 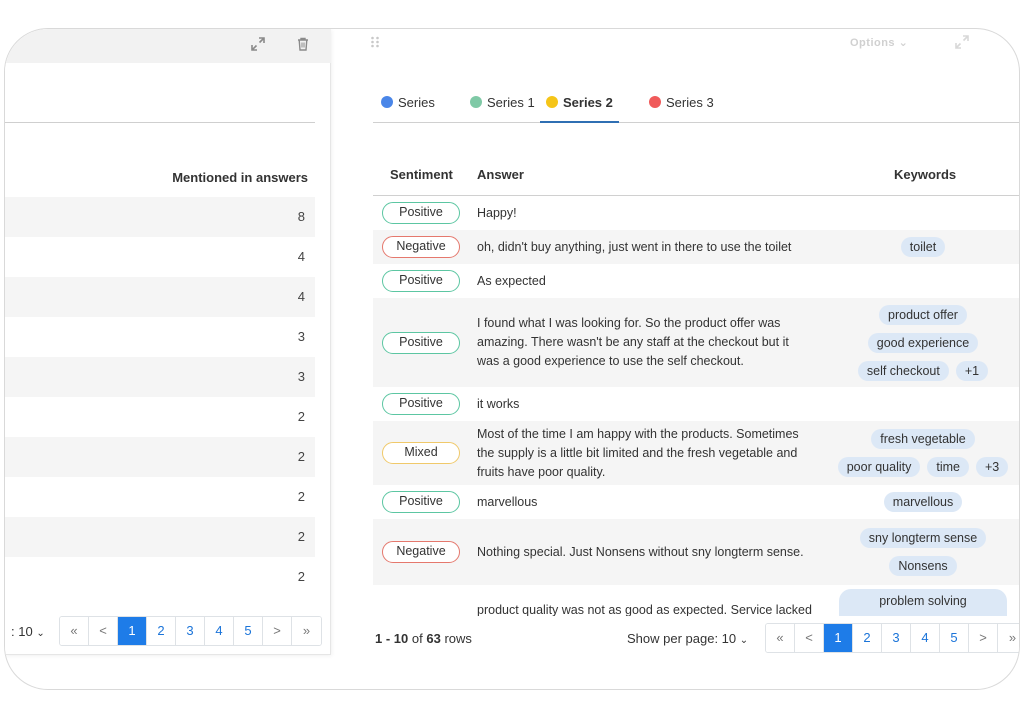 I want to click on options-menu: Options ⌄, so click(x=879, y=42).